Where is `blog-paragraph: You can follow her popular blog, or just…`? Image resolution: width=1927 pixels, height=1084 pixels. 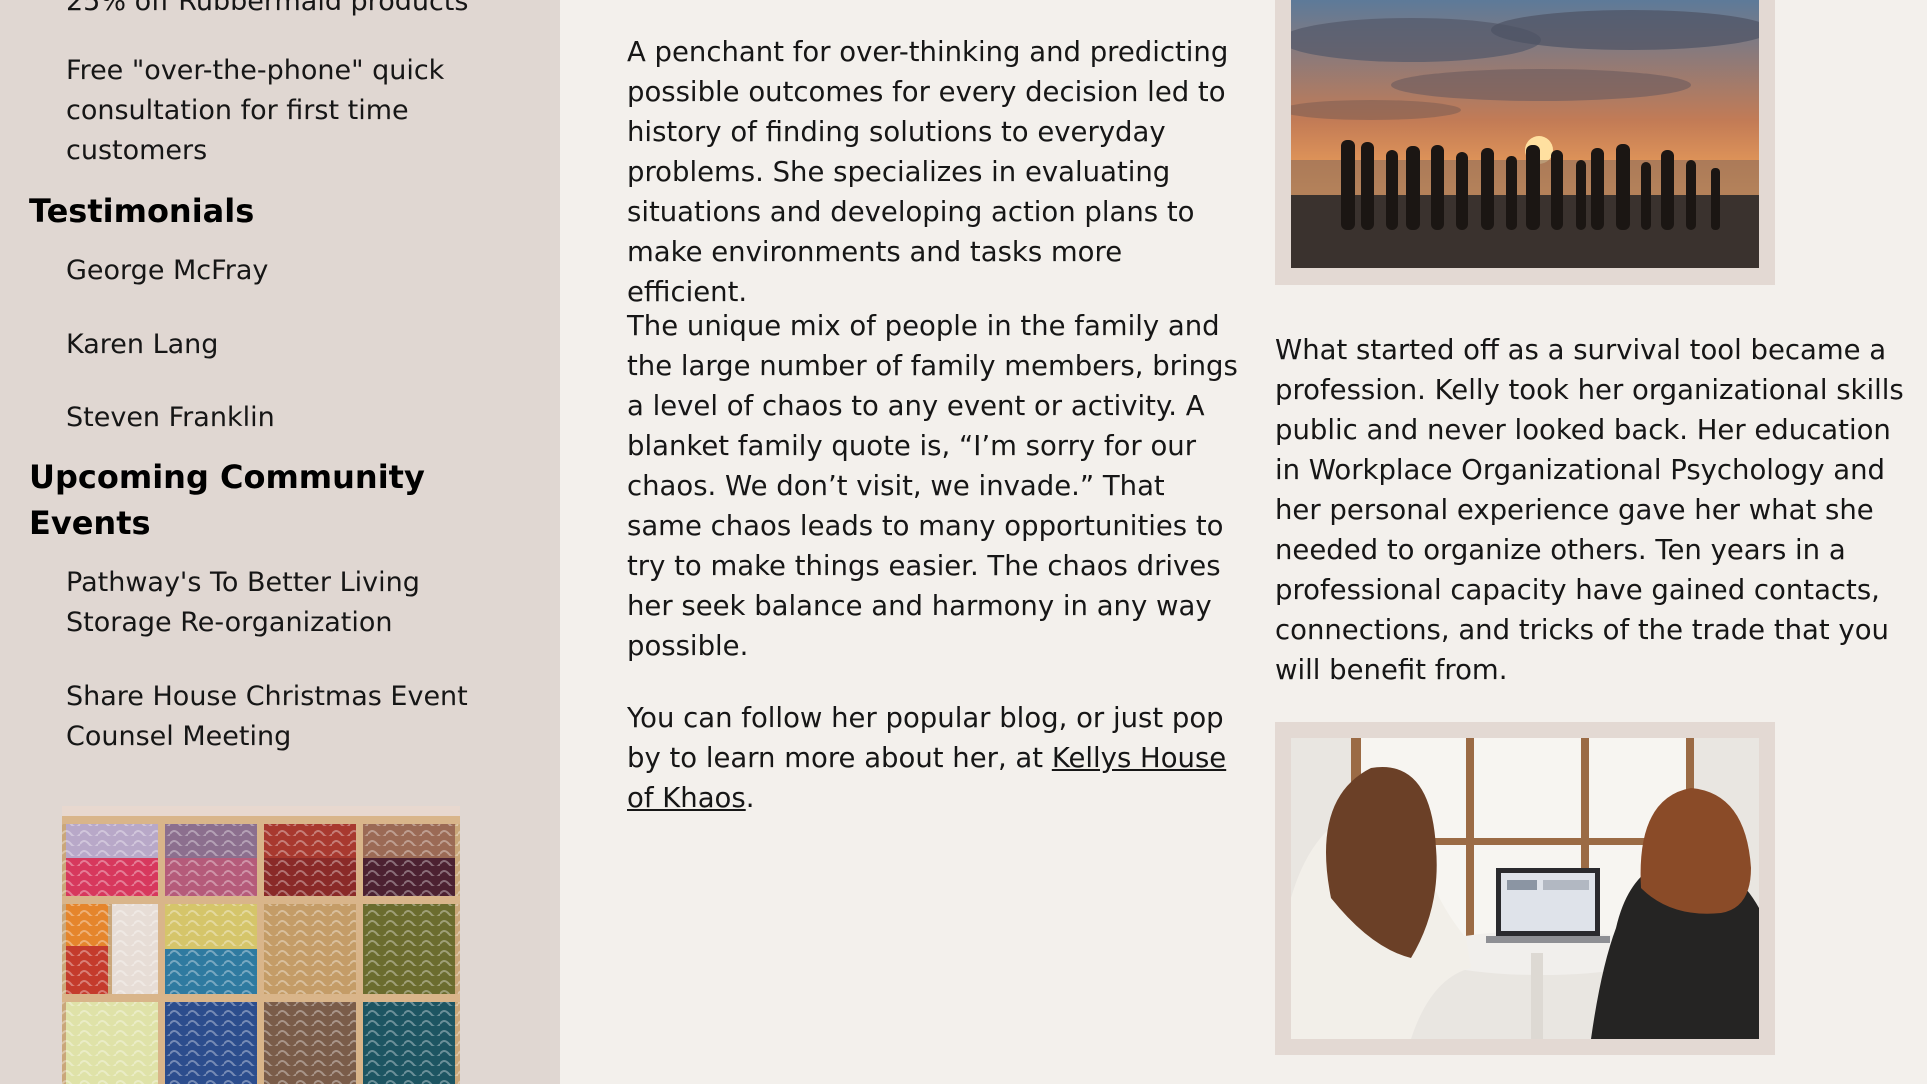 blog-paragraph: You can follow her popular blog, or just… is located at coordinates (934, 758).